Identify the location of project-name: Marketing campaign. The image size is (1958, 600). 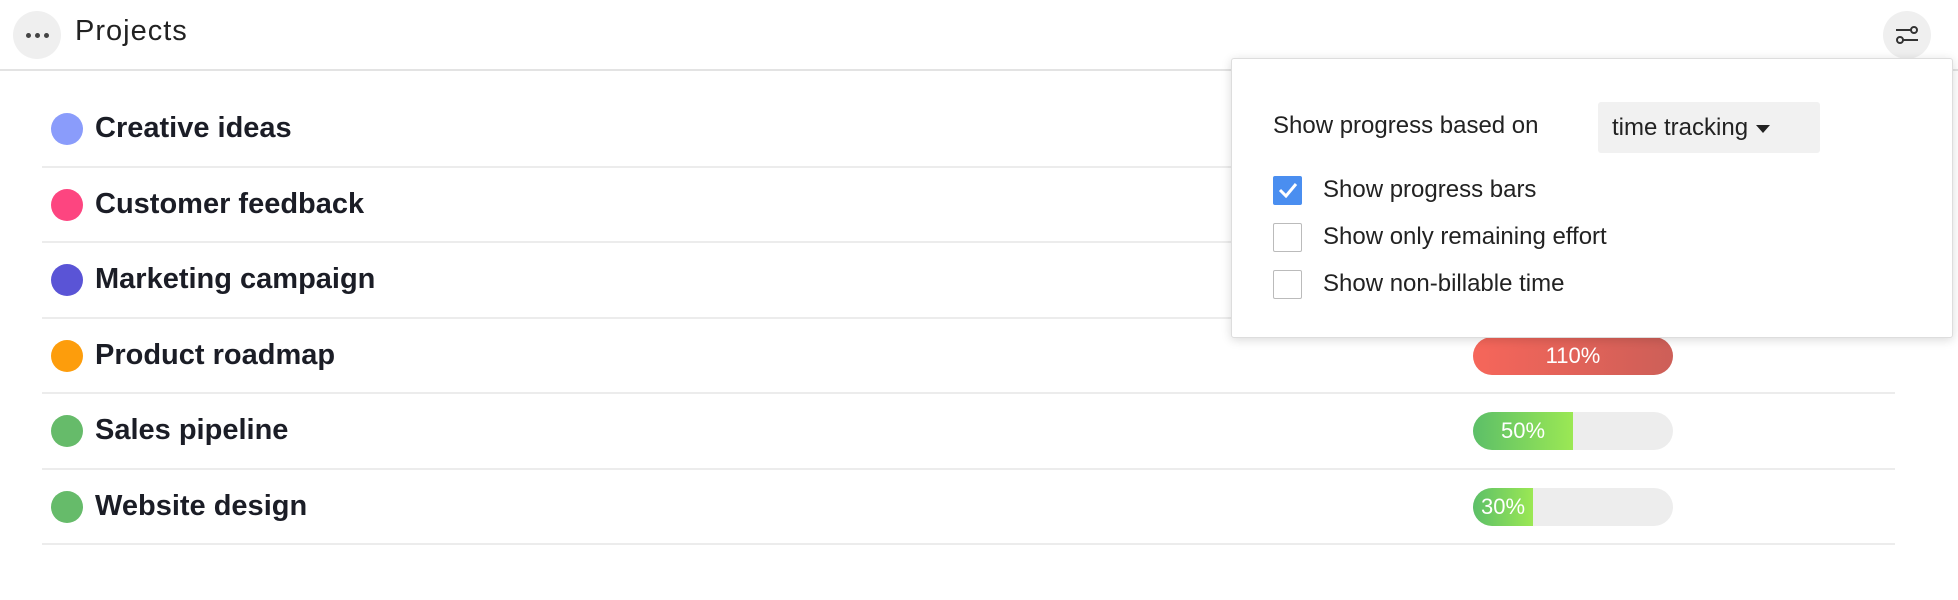
(235, 279).